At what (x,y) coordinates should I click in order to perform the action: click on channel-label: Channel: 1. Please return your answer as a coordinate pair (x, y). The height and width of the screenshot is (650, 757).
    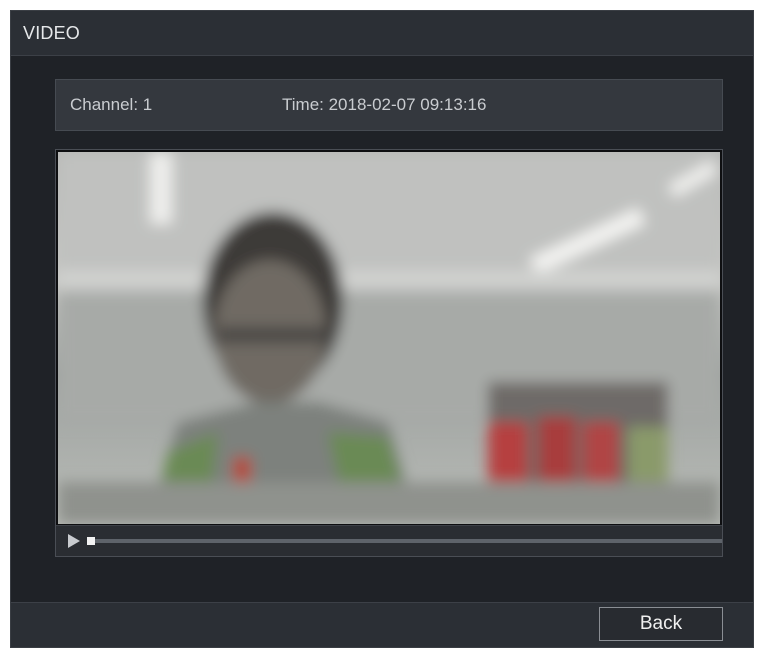
    Looking at the image, I should click on (111, 104).